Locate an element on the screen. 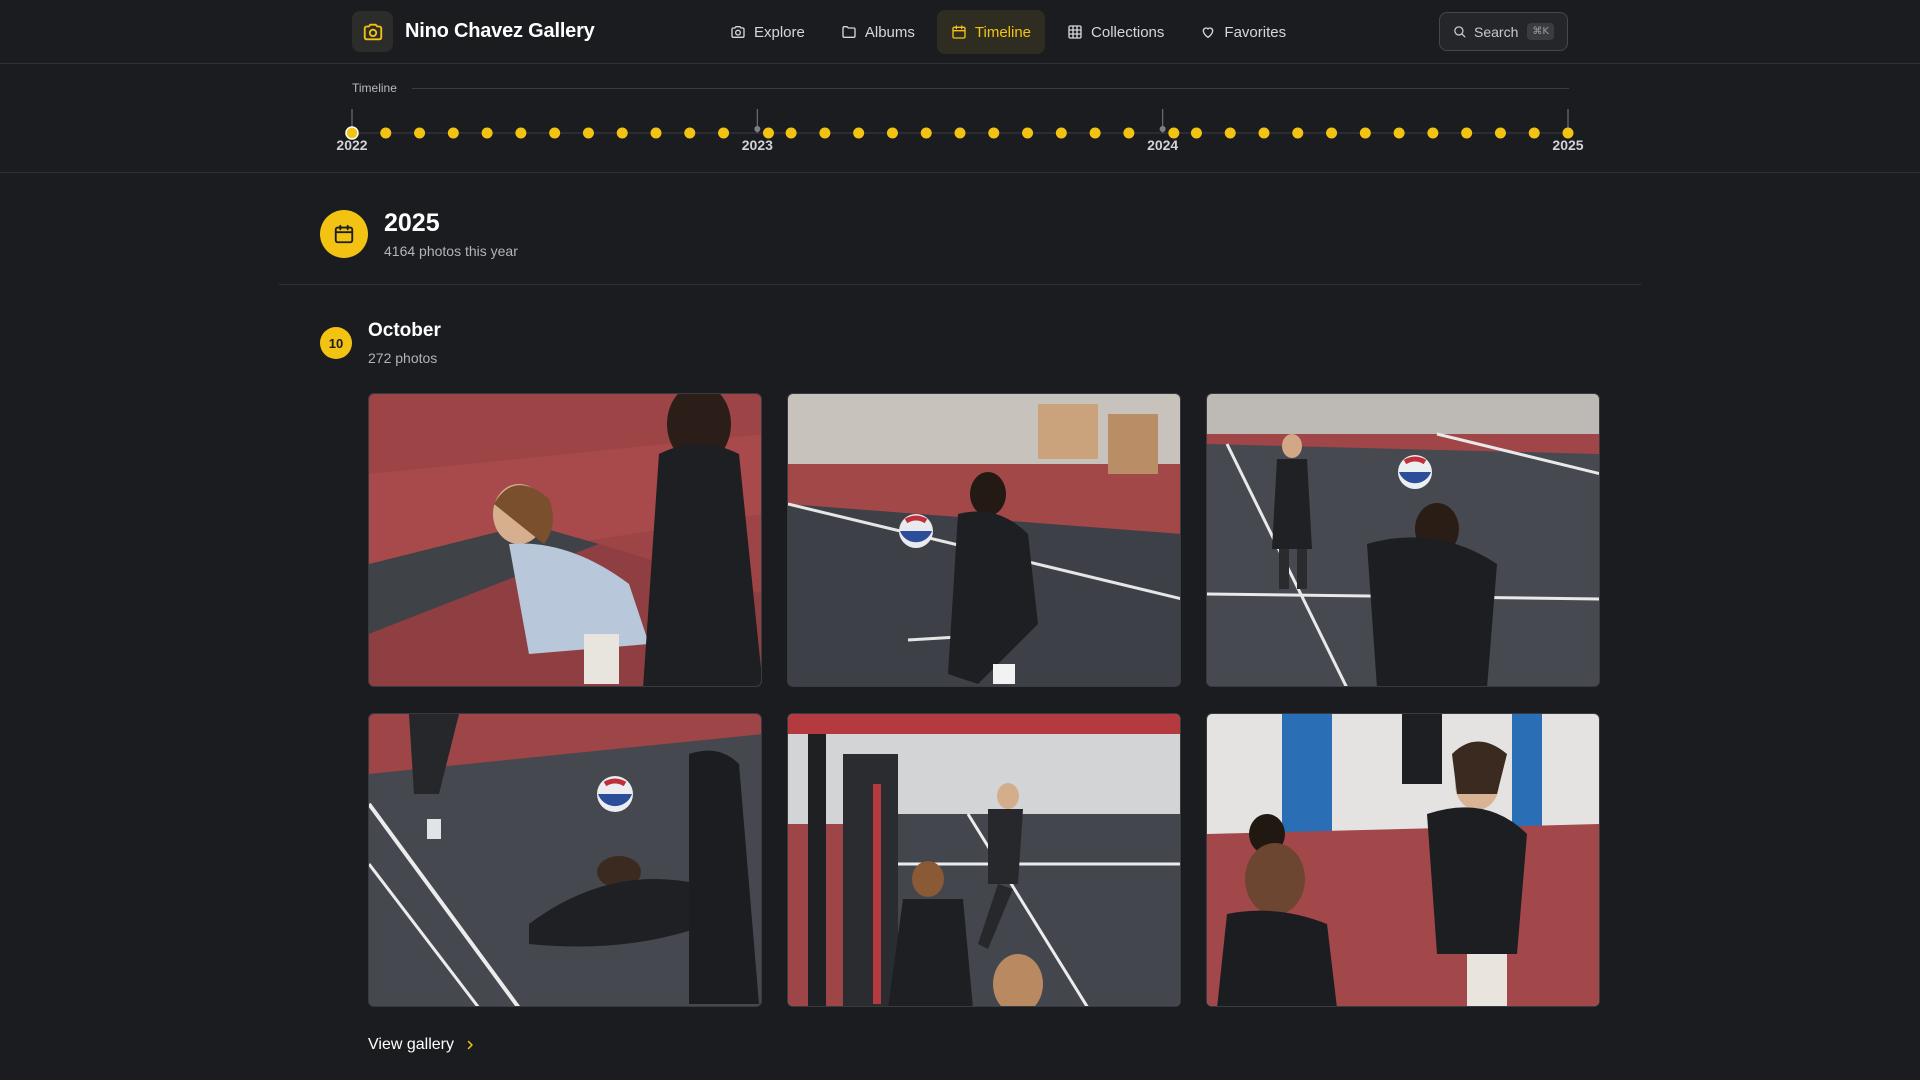 The width and height of the screenshot is (1920, 1080). search-button: Search ⌘K is located at coordinates (1503, 31).